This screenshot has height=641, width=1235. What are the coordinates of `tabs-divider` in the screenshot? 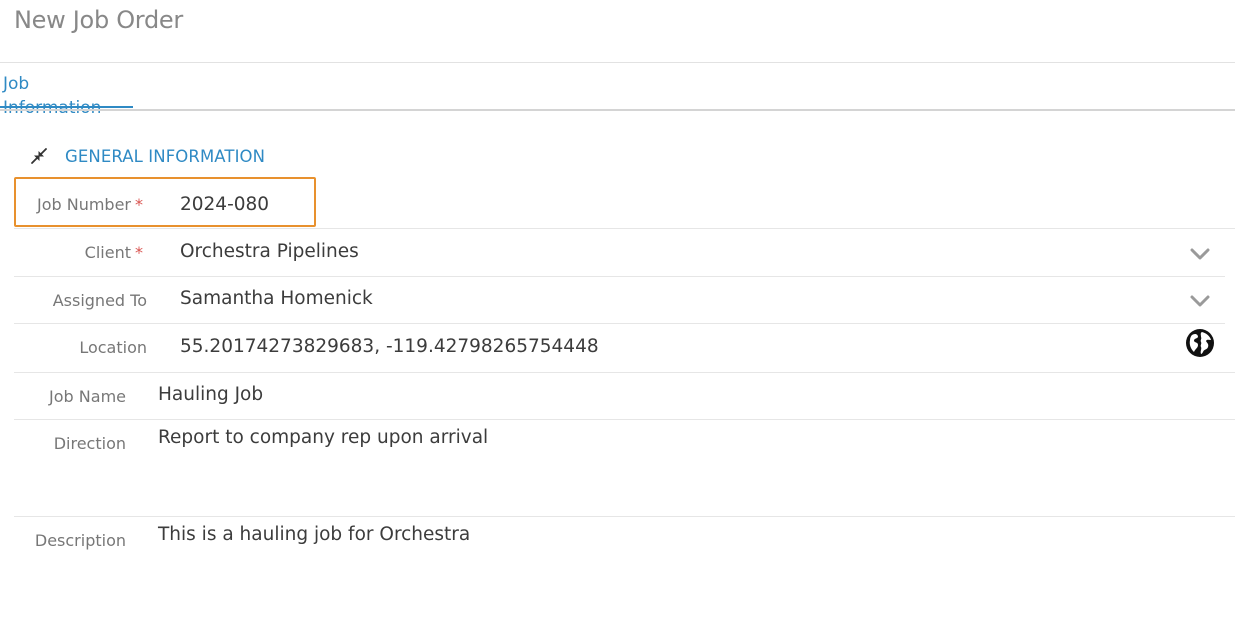 It's located at (617, 110).